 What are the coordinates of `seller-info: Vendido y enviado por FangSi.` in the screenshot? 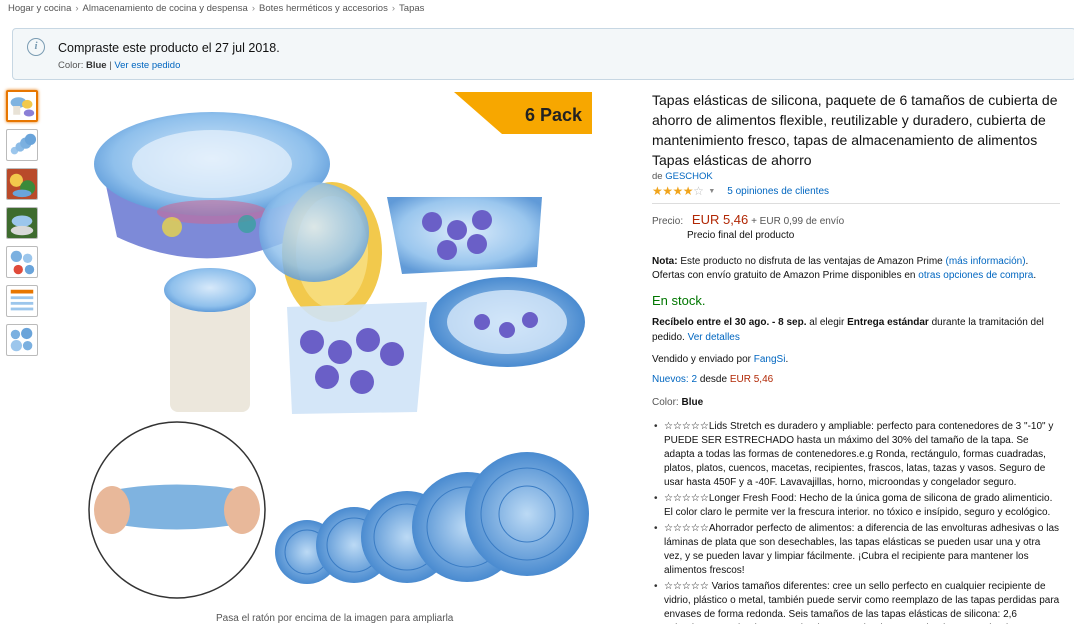 It's located at (856, 359).